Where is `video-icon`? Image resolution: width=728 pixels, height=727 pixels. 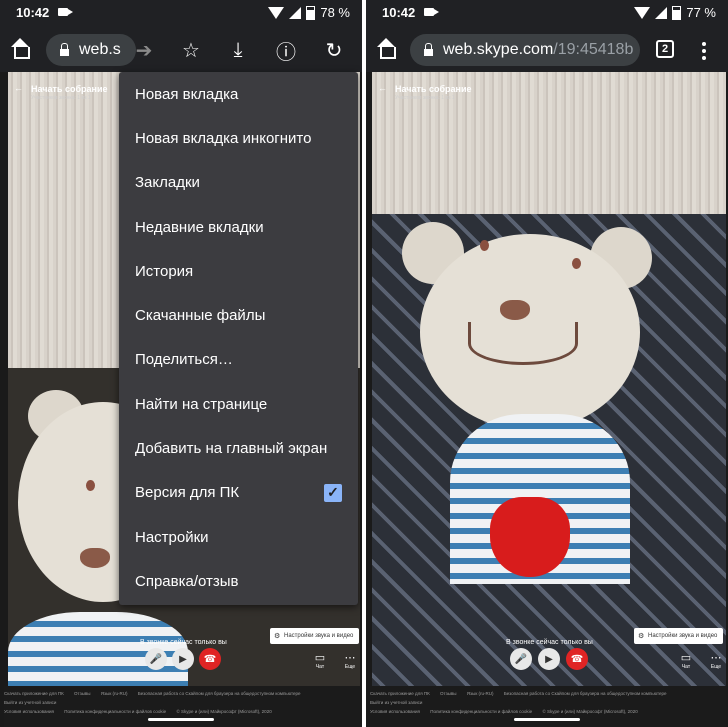 video-icon is located at coordinates (65, 12).